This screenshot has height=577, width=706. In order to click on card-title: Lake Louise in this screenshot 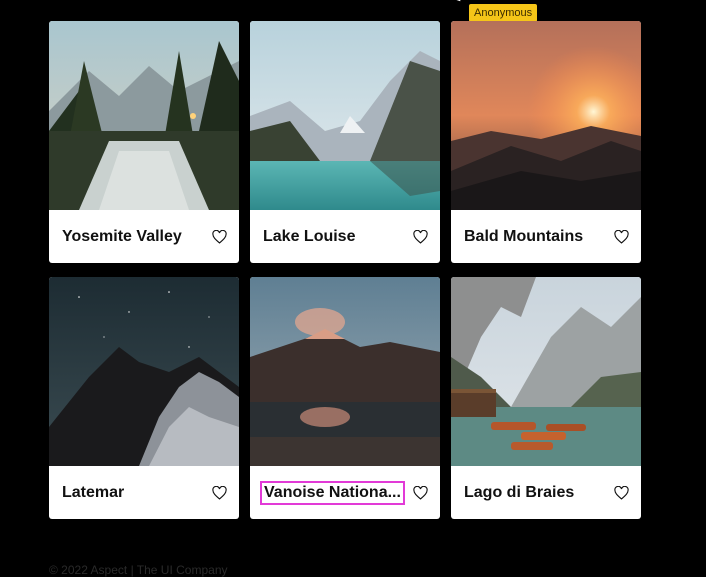, I will do `click(309, 236)`.